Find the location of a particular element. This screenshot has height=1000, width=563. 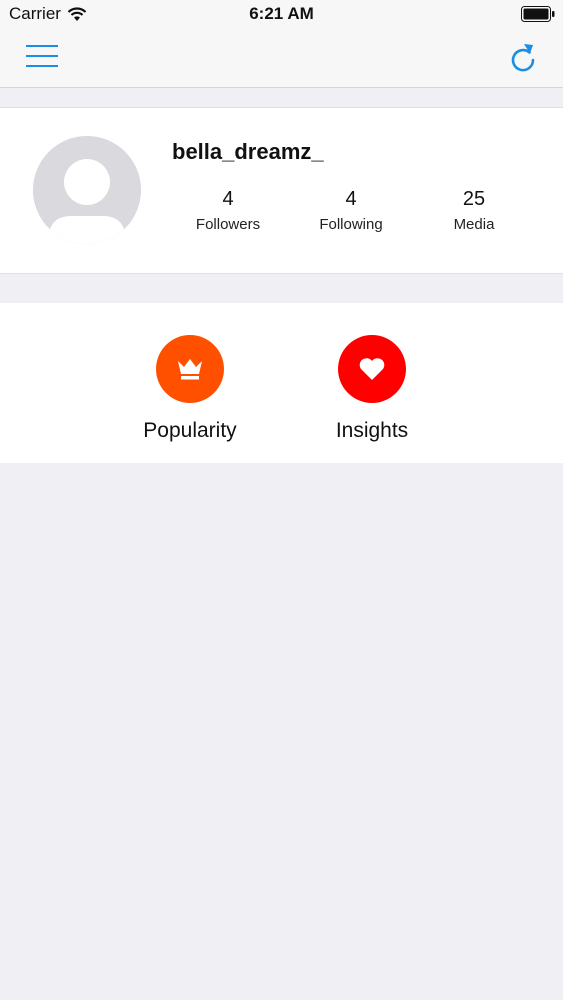

popularity-label: Popularity is located at coordinates (190, 430).